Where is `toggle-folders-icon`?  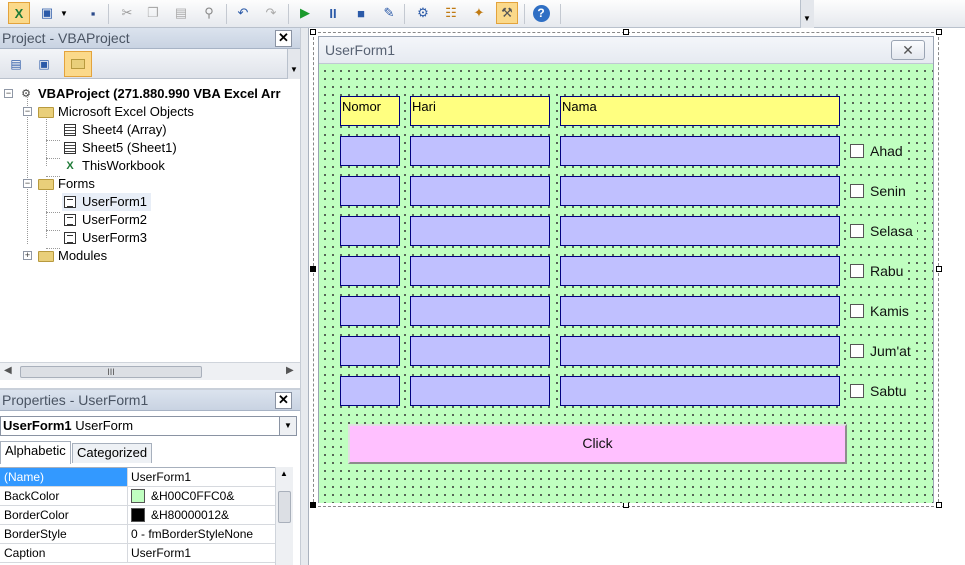
toggle-folders-icon is located at coordinates (78, 64).